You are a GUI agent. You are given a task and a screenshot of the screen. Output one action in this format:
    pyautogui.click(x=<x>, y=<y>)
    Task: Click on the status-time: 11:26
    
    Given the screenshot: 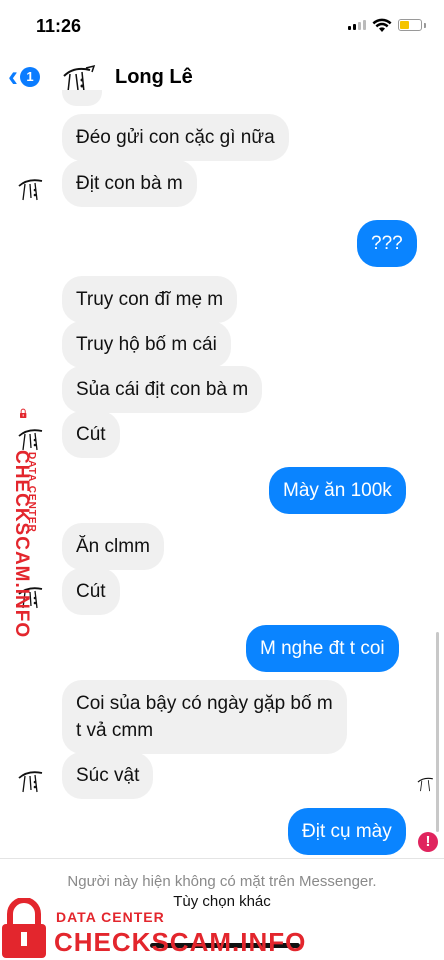 What is the action you would take?
    pyautogui.click(x=59, y=26)
    